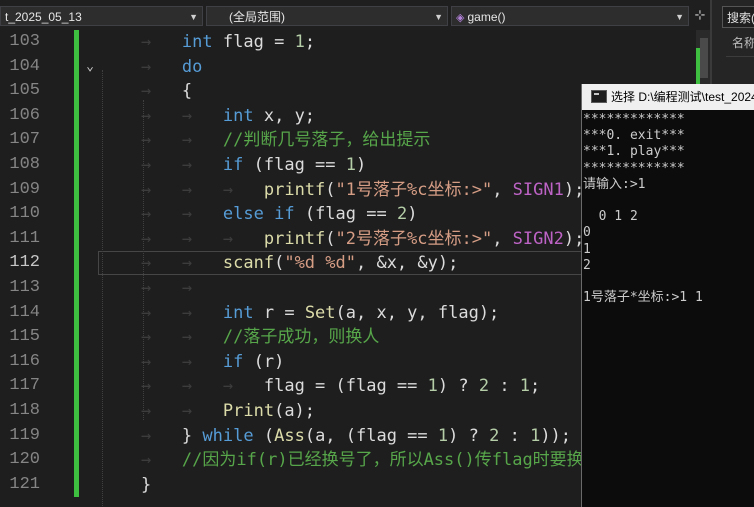 This screenshot has width=754, height=507. I want to click on line-number: 116, so click(24, 361).